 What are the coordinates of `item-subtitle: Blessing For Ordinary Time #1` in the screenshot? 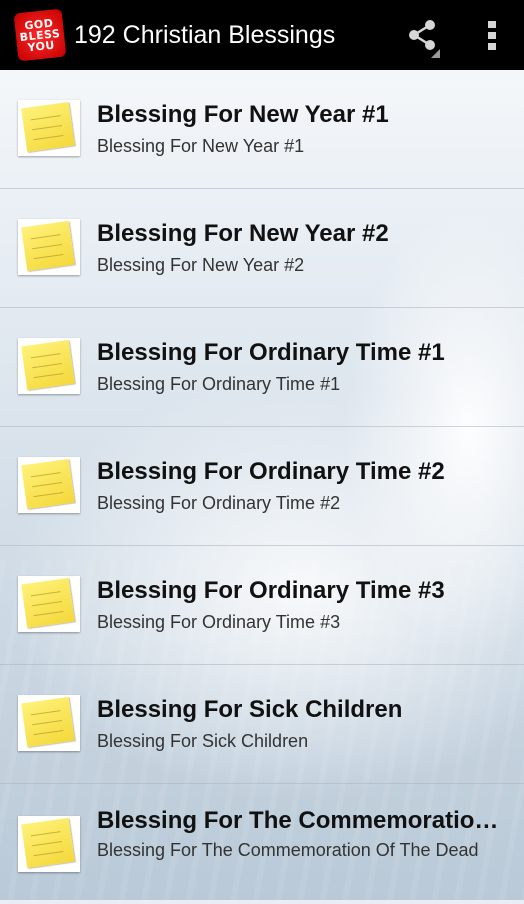 It's located at (219, 384).